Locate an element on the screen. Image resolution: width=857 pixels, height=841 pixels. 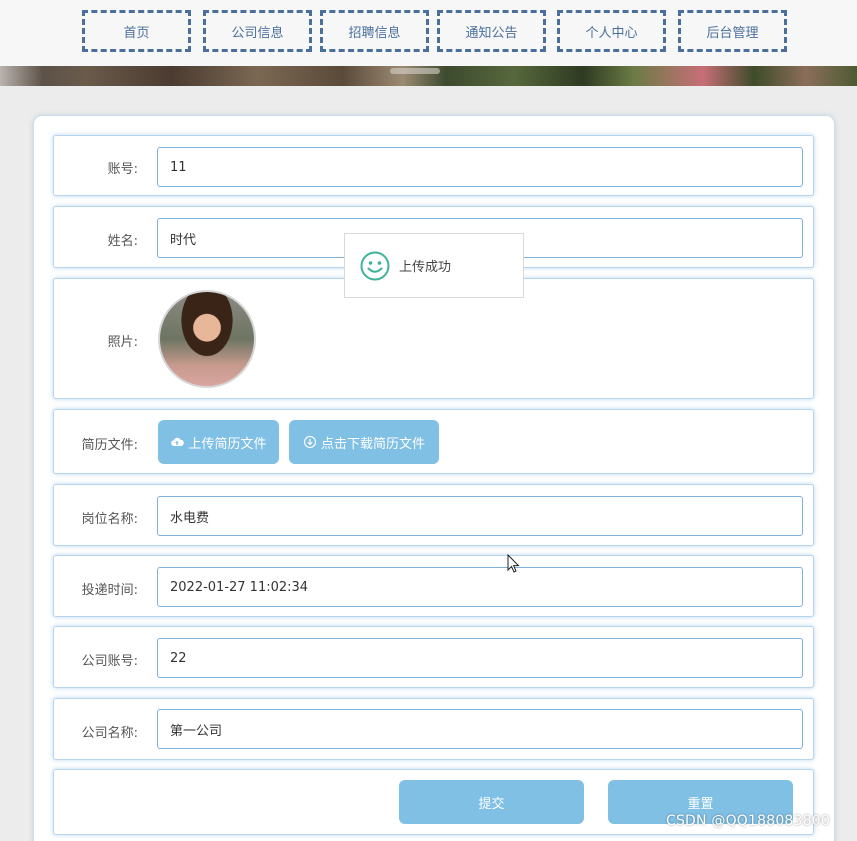
name-label: 姓名: is located at coordinates (122, 241).